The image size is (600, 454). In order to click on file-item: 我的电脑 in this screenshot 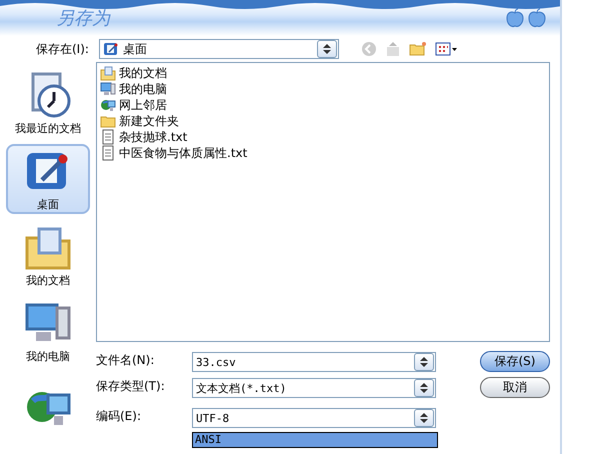, I will do `click(143, 89)`.